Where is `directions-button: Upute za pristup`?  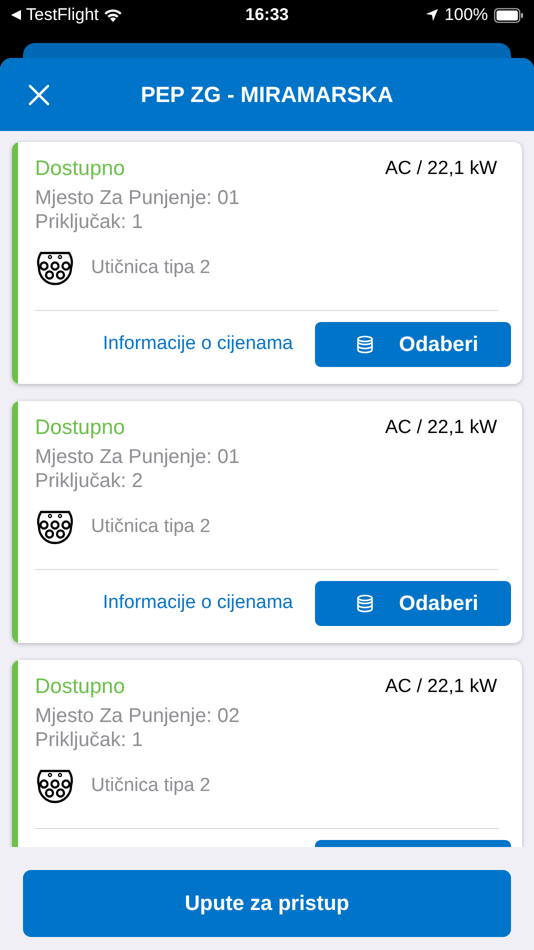 directions-button: Upute za pristup is located at coordinates (267, 903).